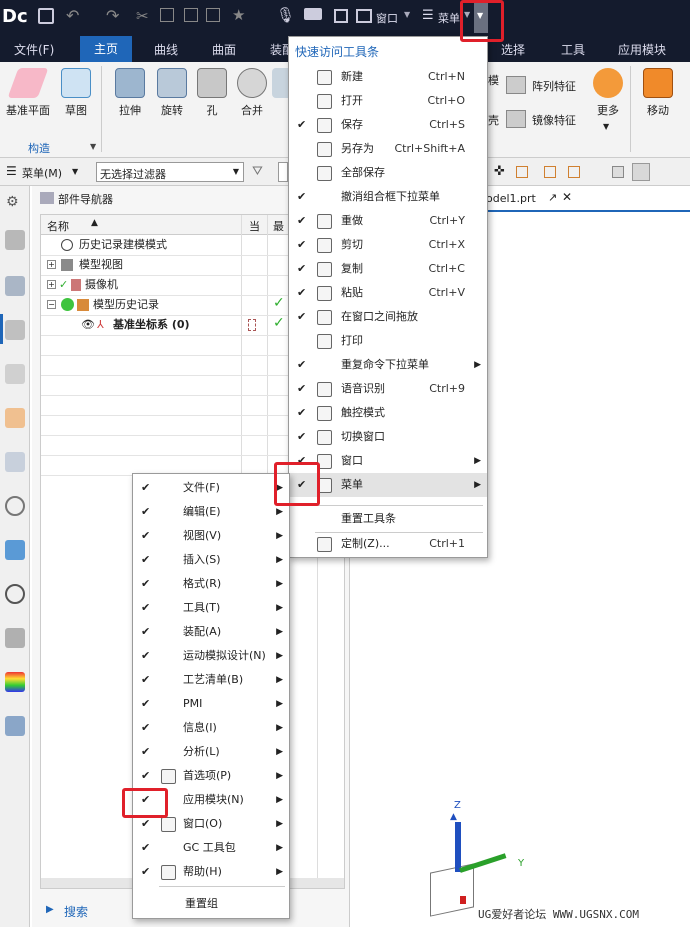  What do you see at coordinates (554, 120) in the screenshot?
I see `mirror-feature-button: 镜像特征` at bounding box center [554, 120].